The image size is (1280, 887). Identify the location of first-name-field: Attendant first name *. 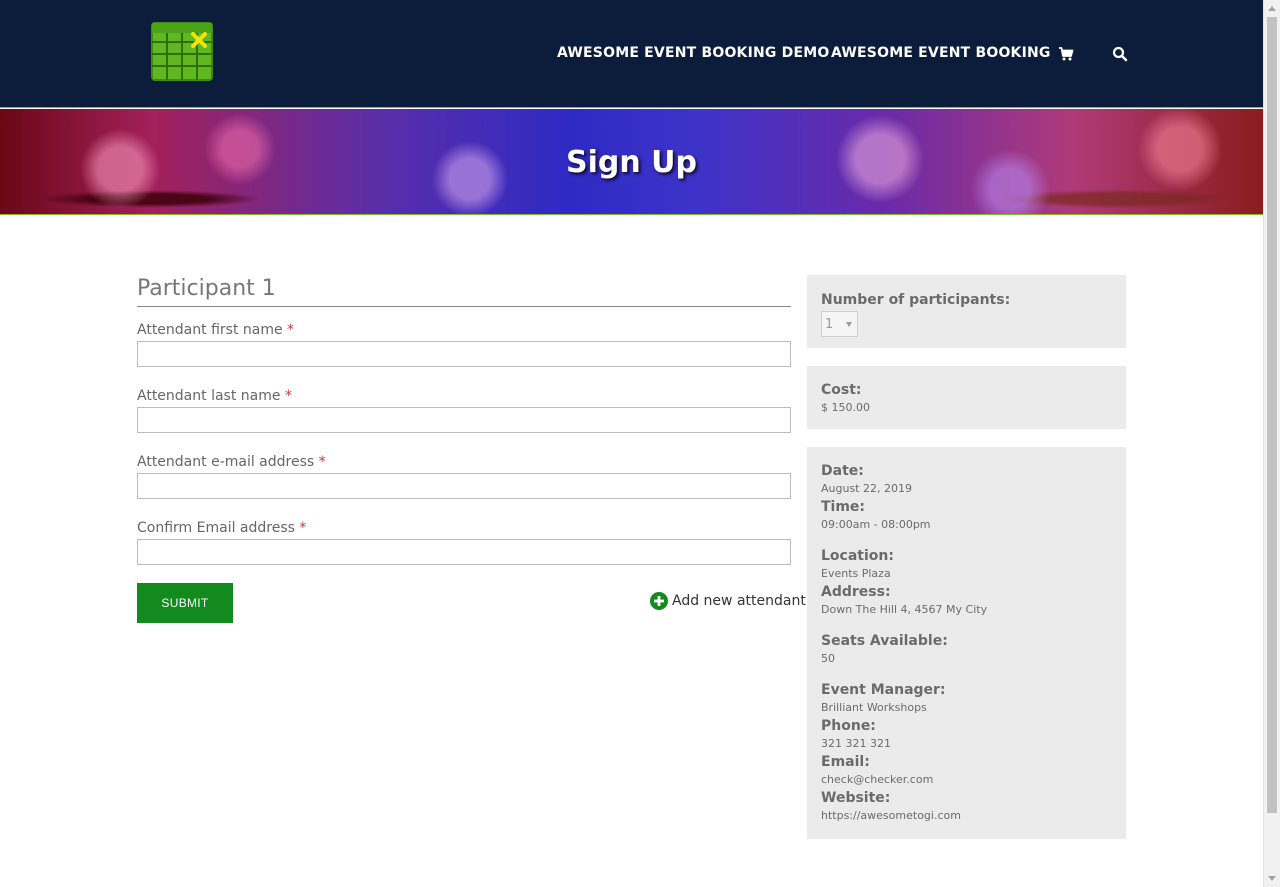
(464, 344).